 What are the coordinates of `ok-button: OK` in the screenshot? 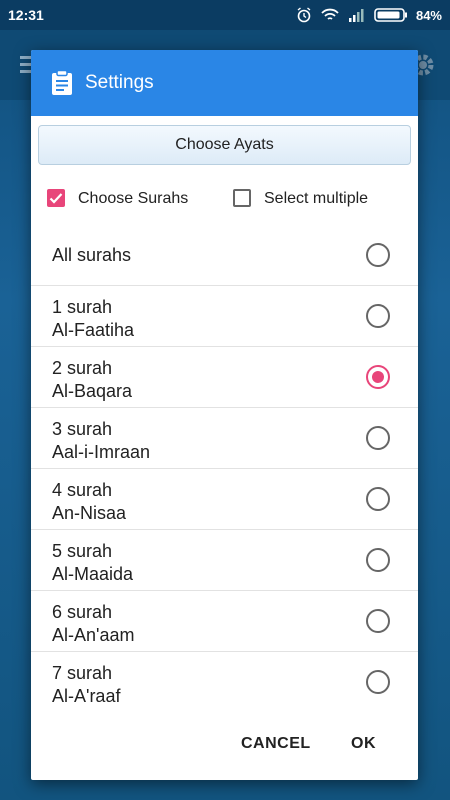 It's located at (363, 744).